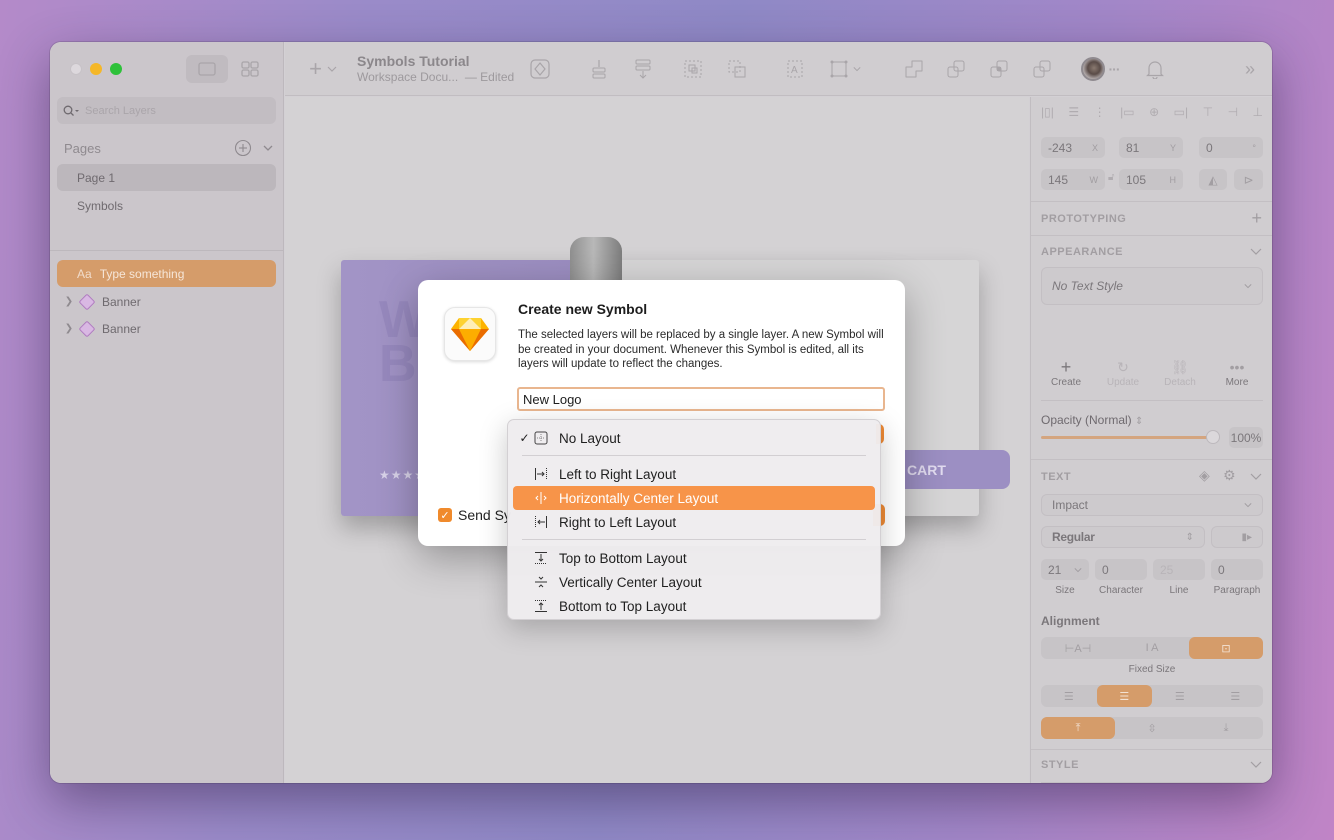  What do you see at coordinates (1092, 420) in the screenshot?
I see `opacity-label: Opacity (Normal) ⇕` at bounding box center [1092, 420].